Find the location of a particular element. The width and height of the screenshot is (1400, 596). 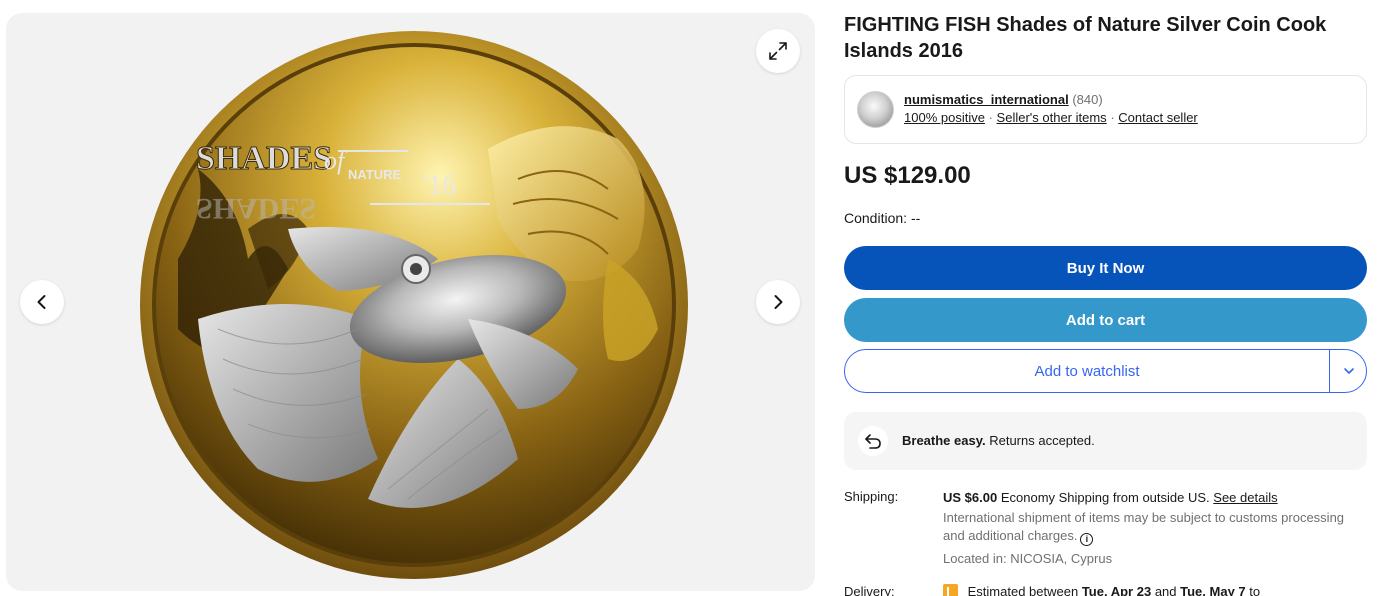

previous-image-button is located at coordinates (42, 302).